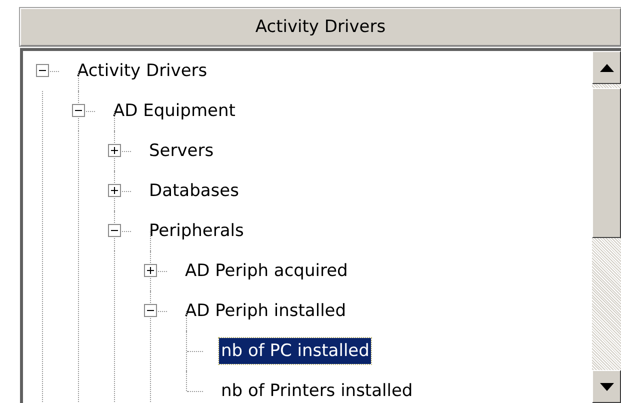  Describe the element at coordinates (295, 351) in the screenshot. I see `tree-item: nb of PC installed` at that location.